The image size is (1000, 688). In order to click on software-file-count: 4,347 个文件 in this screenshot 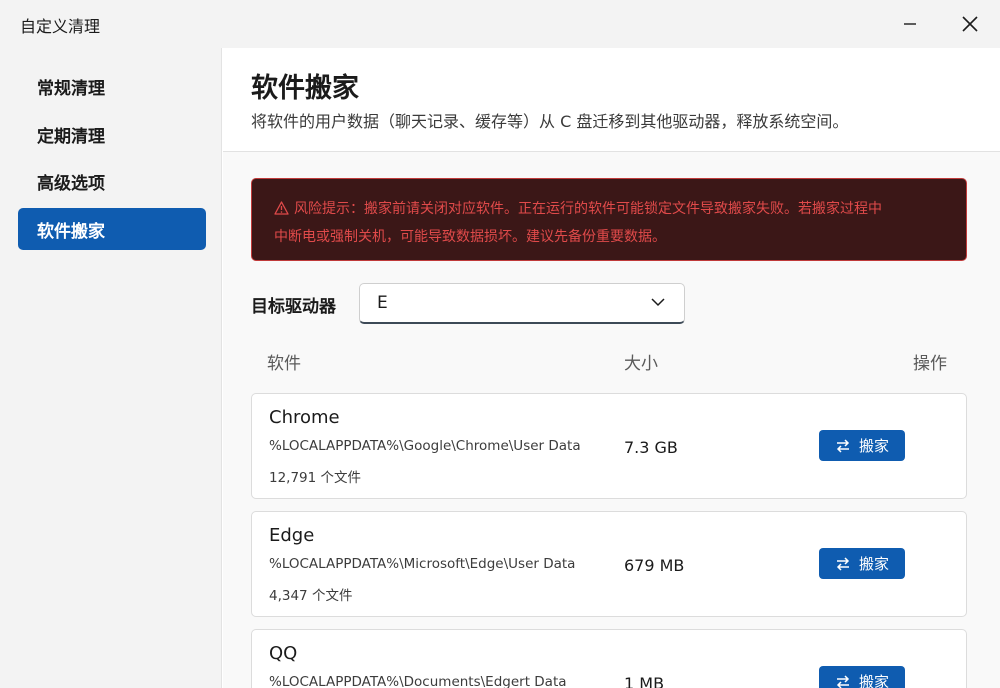, I will do `click(311, 596)`.